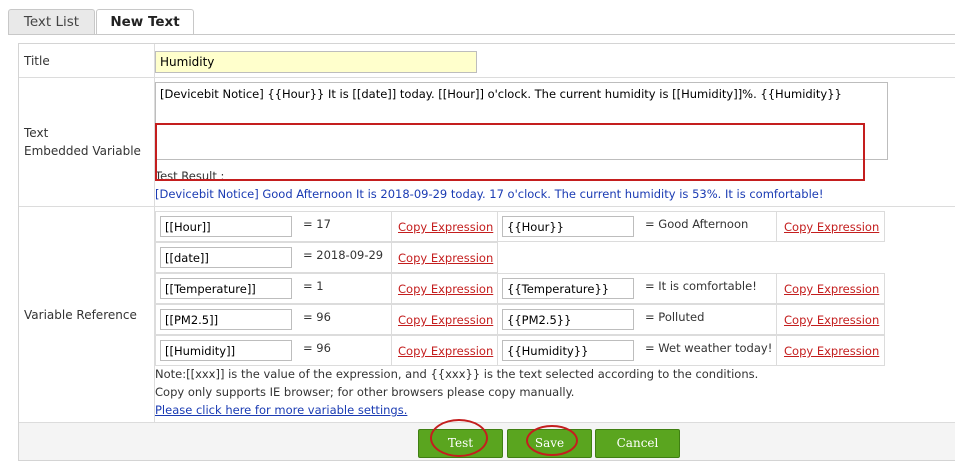  I want to click on variable-expression-input: [[Humidity]], so click(226, 350).